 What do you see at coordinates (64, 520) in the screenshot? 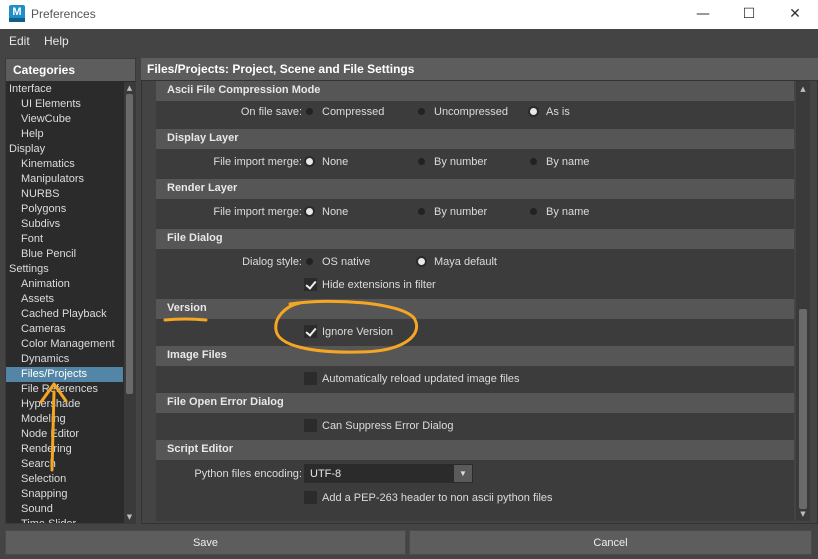
I see `category-item: Time Slider` at bounding box center [64, 520].